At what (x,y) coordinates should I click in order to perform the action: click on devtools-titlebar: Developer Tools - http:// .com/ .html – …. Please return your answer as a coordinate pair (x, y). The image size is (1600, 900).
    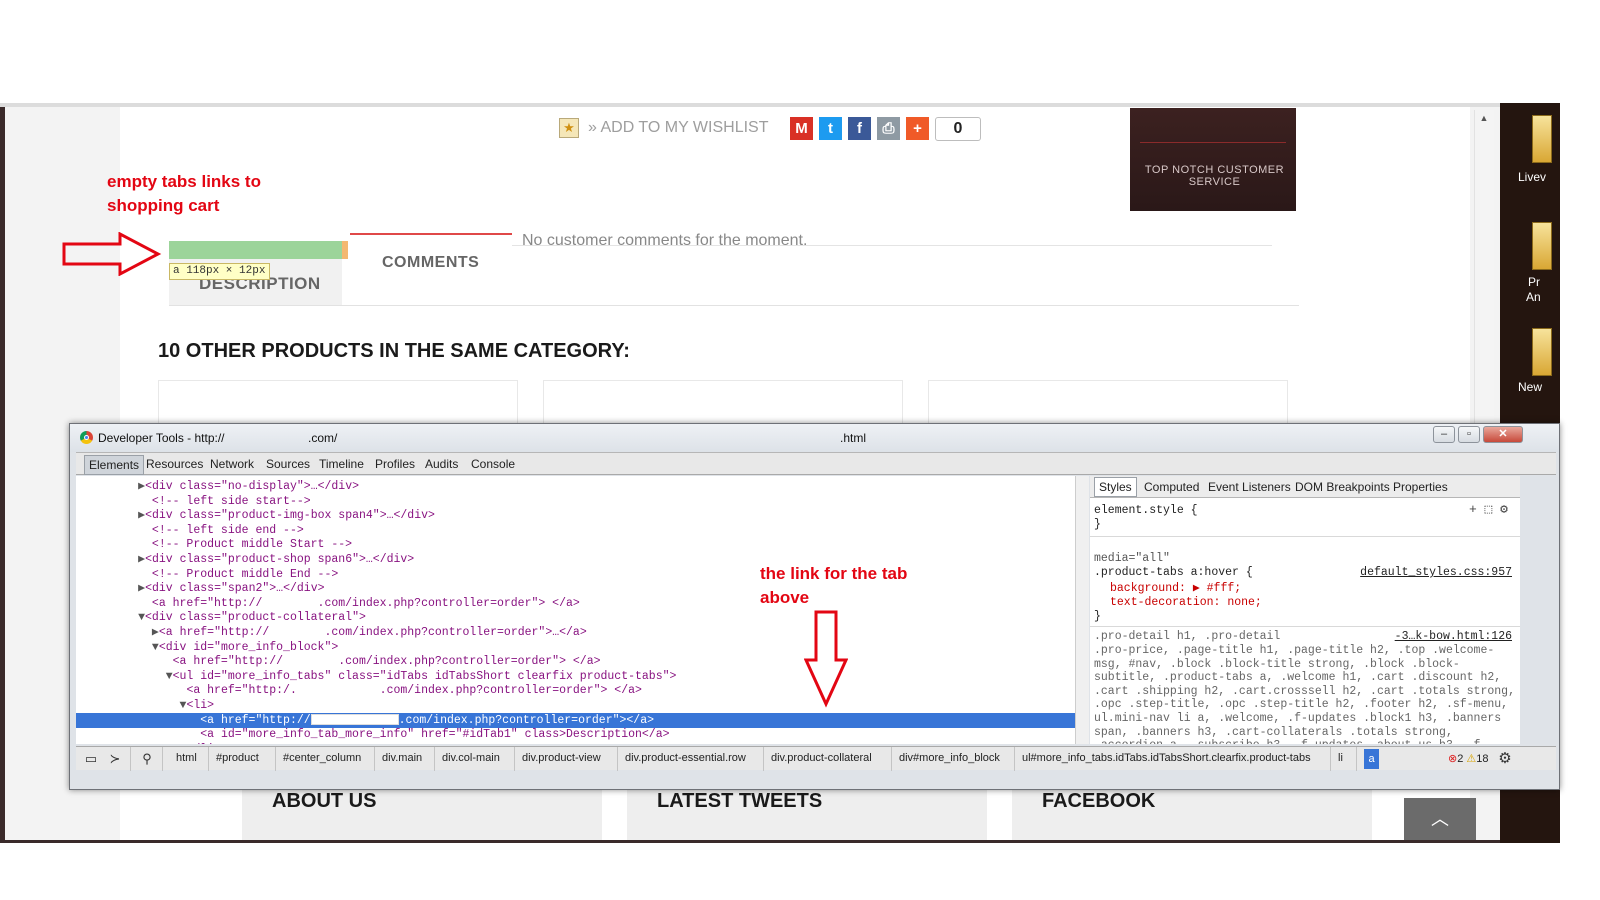
    Looking at the image, I should click on (814, 438).